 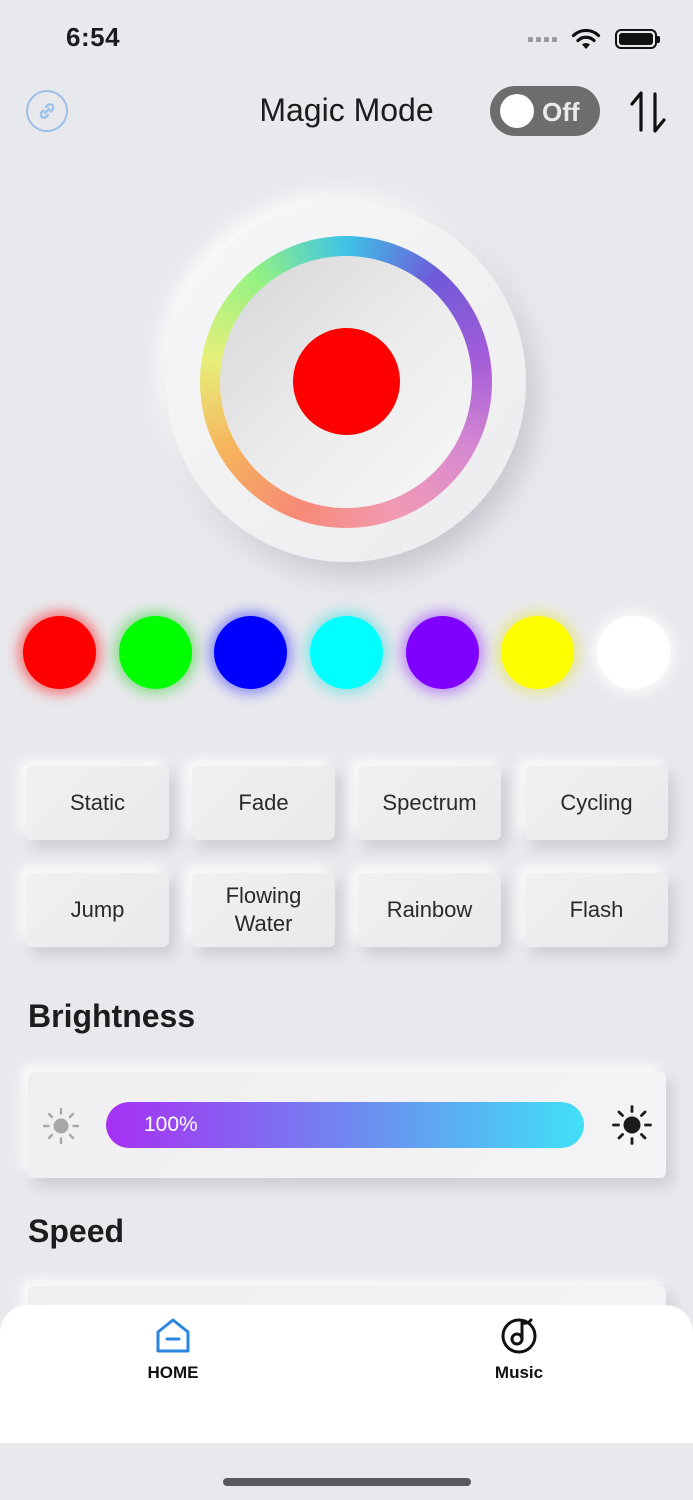 I want to click on mode-button-spectrum: Spectrum, so click(x=429, y=803).